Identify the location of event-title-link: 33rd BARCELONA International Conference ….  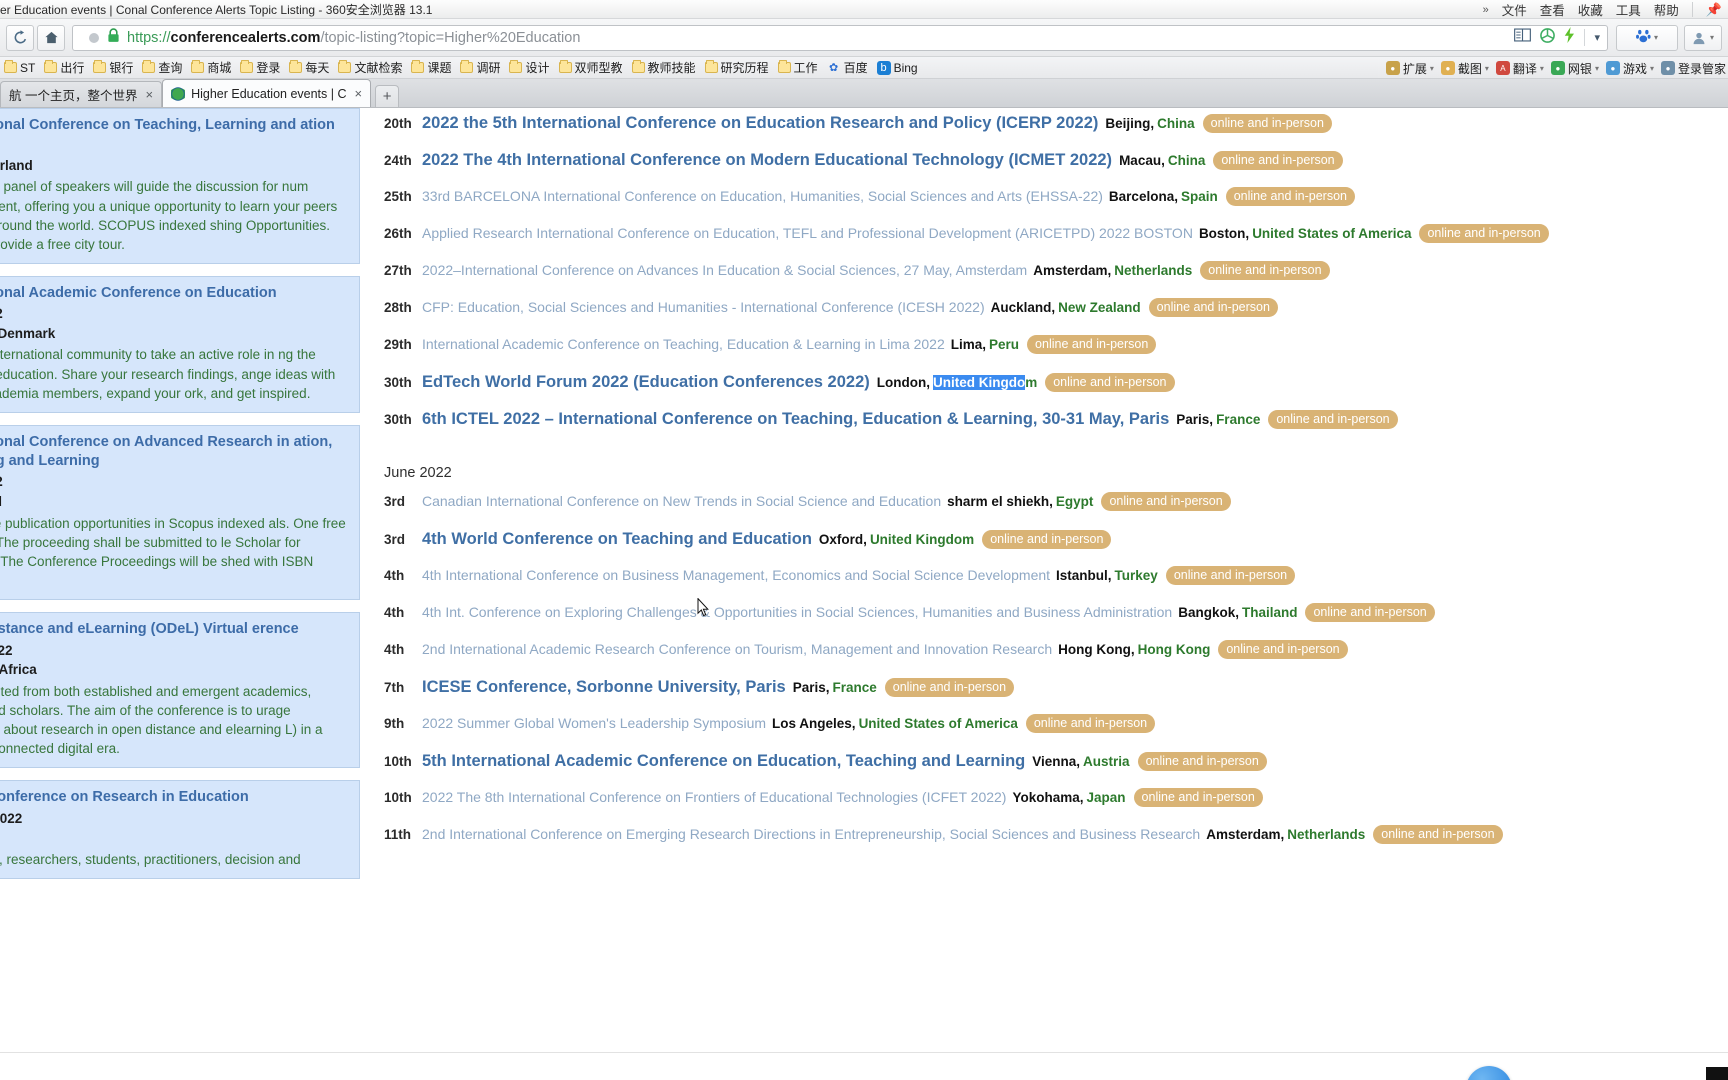
(762, 196).